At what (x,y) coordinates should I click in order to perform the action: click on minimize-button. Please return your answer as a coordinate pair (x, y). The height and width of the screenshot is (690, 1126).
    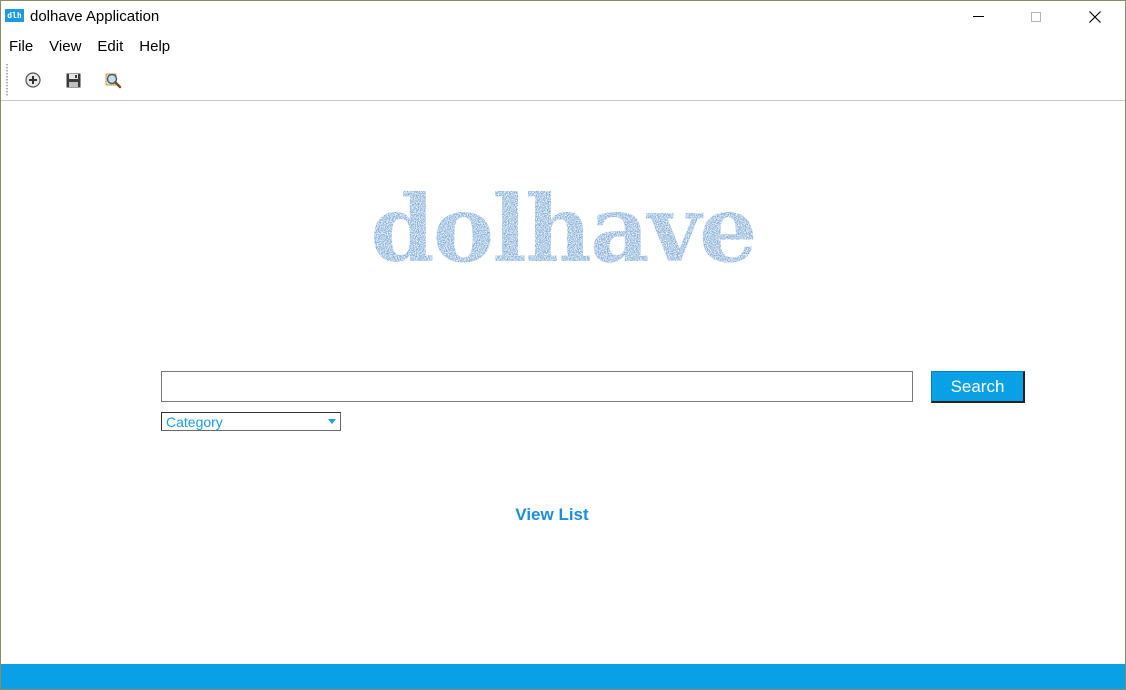
    Looking at the image, I should click on (978, 16).